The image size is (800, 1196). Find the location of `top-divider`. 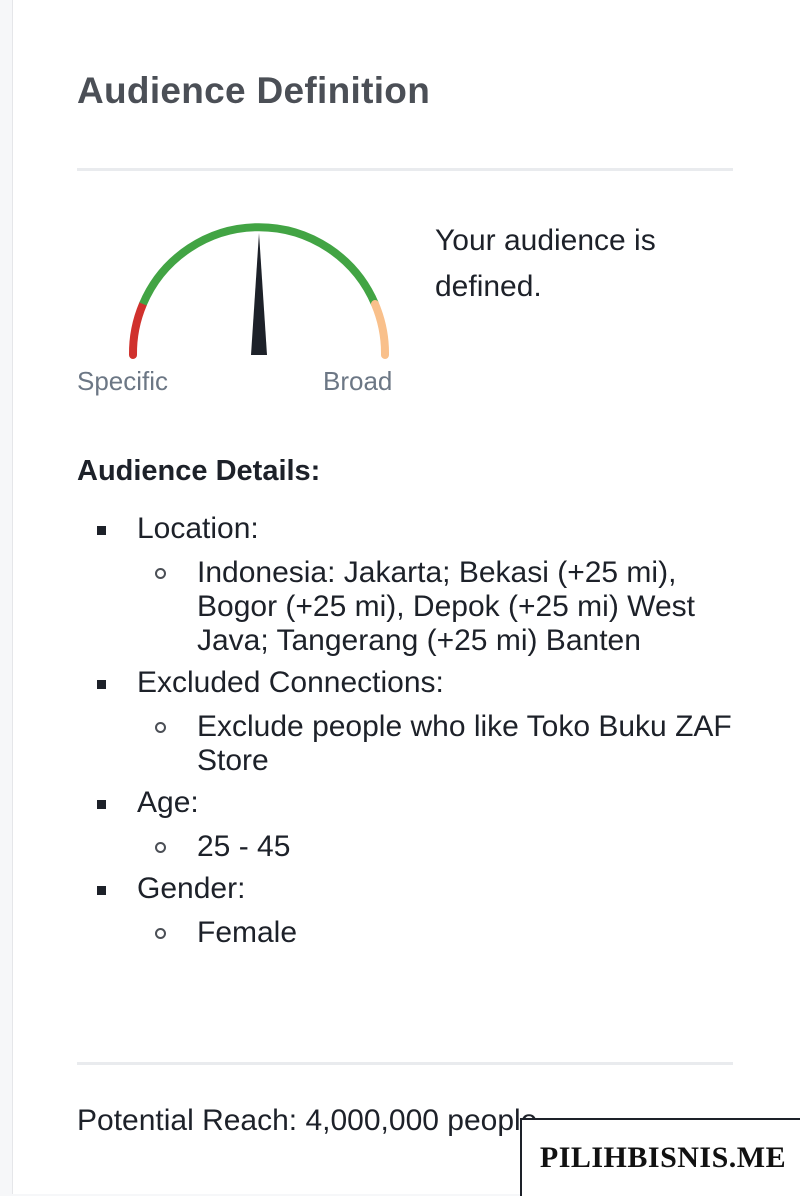

top-divider is located at coordinates (405, 169).